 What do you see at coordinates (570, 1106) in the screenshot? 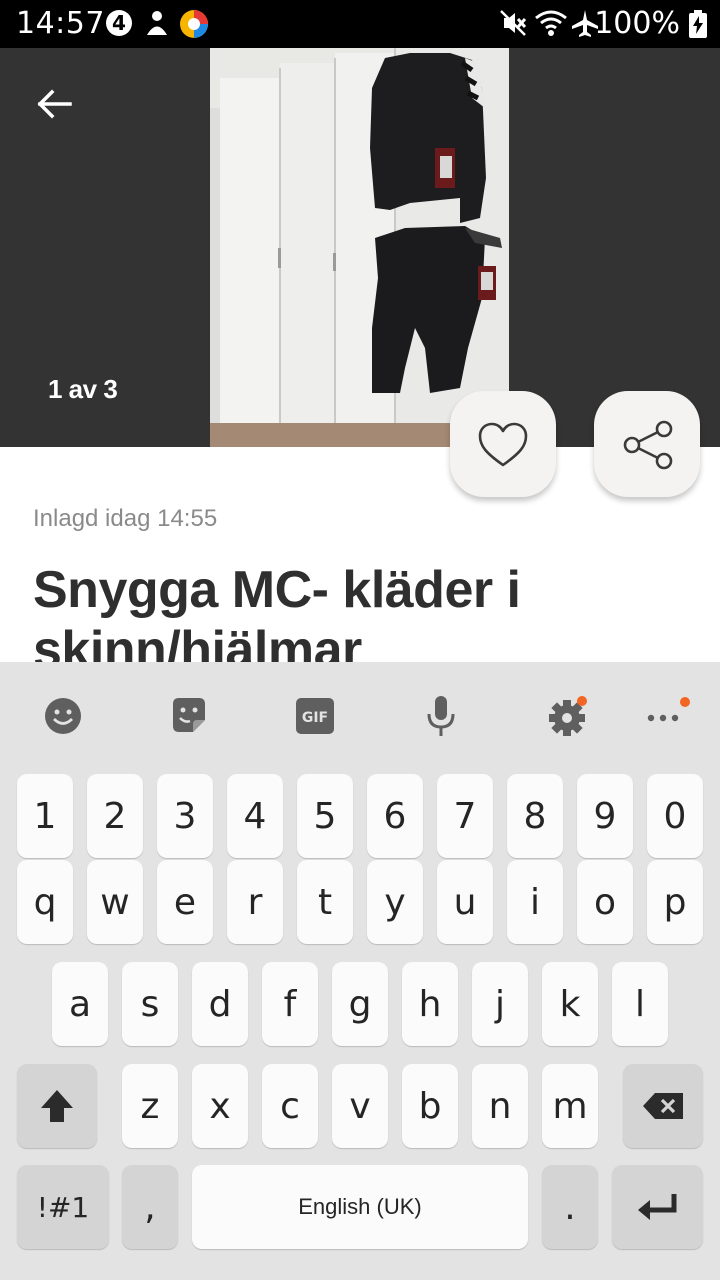
I see `key-m: m` at bounding box center [570, 1106].